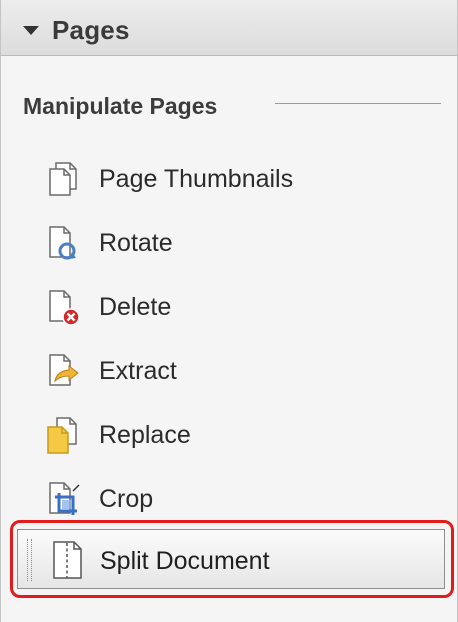 This screenshot has width=458, height=622. Describe the element at coordinates (29, 560) in the screenshot. I see `drag-handle` at that location.